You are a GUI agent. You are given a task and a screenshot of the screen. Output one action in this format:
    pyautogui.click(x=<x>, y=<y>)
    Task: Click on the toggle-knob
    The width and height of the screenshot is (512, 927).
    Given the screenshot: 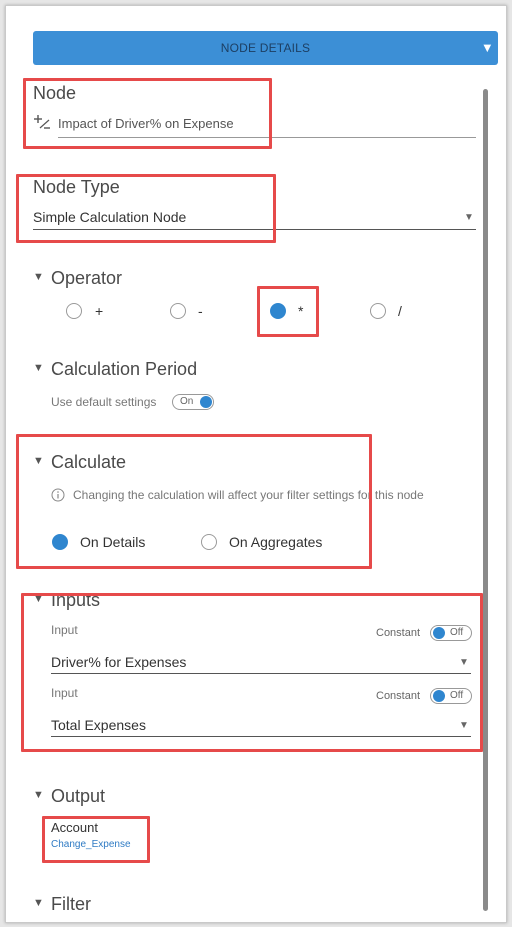 What is the action you would take?
    pyautogui.click(x=206, y=402)
    